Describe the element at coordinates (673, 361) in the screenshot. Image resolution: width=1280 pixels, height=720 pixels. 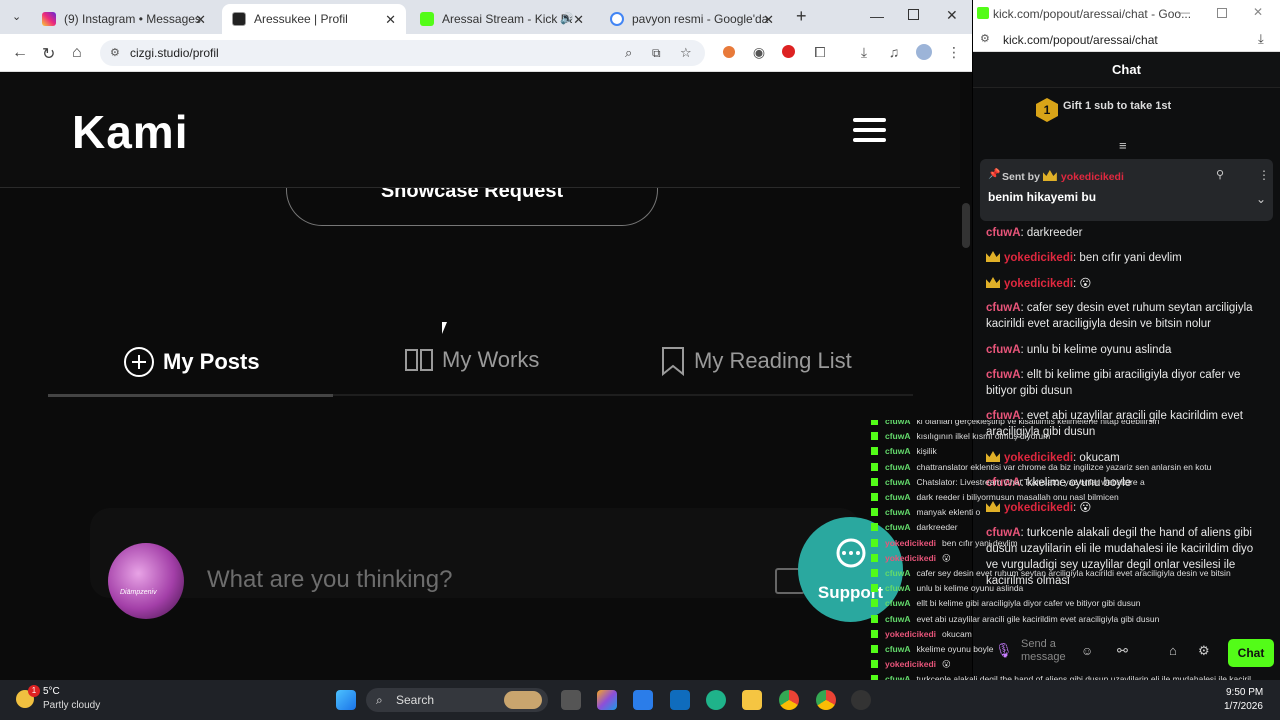
I see `bookmark-icon` at that location.